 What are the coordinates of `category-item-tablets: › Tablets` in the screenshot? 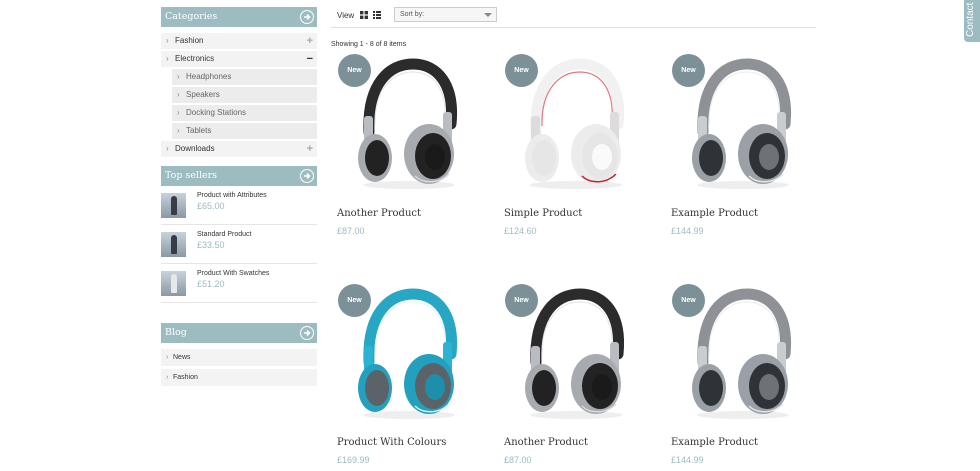 It's located at (244, 131).